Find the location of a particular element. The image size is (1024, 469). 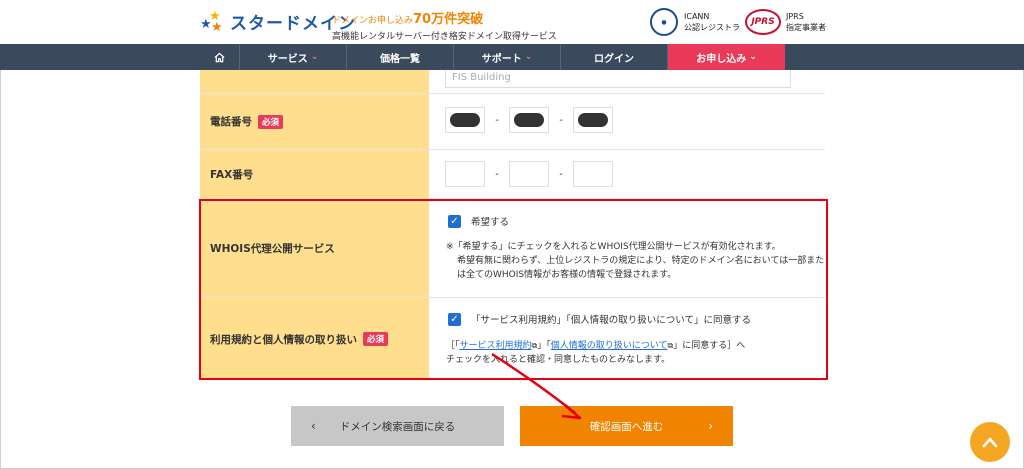

star-logo-icon: ★ ★ ★ is located at coordinates (211, 21).